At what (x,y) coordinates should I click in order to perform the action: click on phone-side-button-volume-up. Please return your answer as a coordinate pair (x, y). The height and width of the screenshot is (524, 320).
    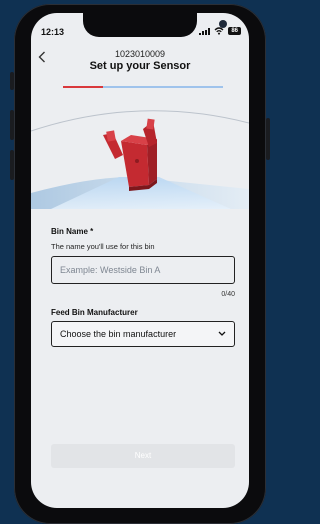
    Looking at the image, I should click on (12, 125).